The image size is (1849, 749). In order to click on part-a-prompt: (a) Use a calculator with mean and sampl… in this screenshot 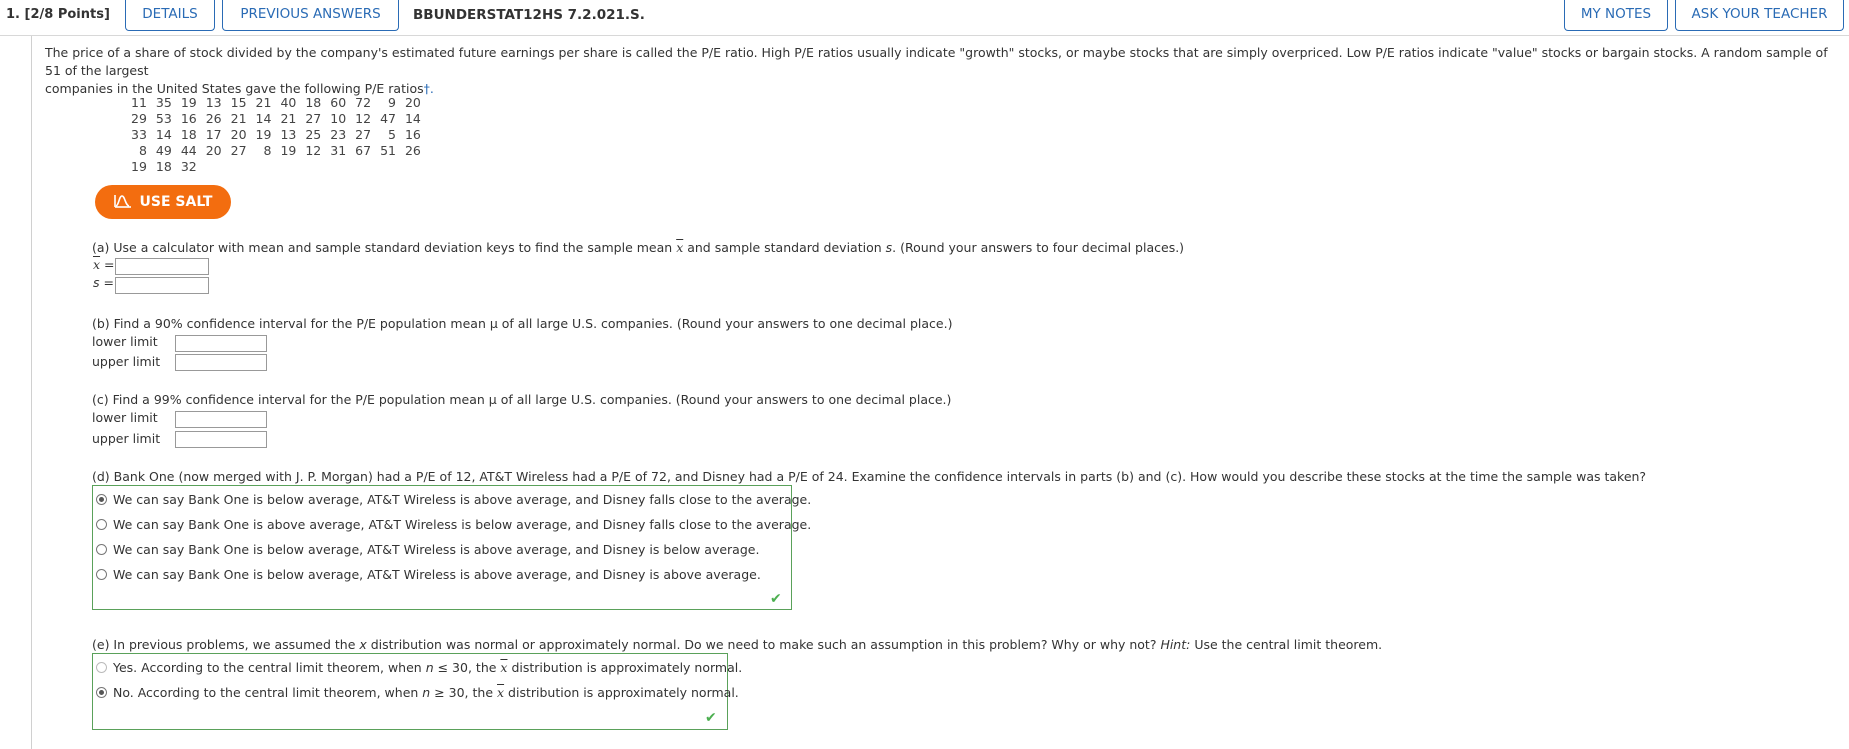, I will do `click(638, 247)`.